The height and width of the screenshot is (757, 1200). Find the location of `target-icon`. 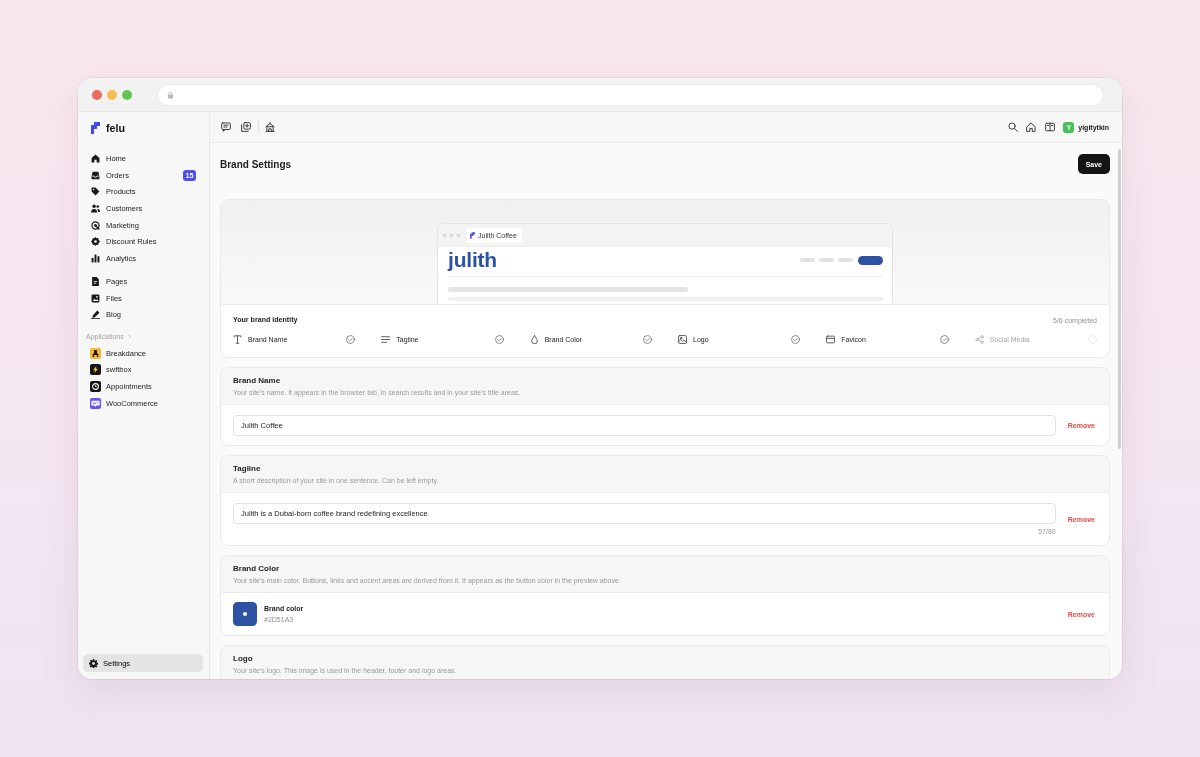

target-icon is located at coordinates (95, 225).